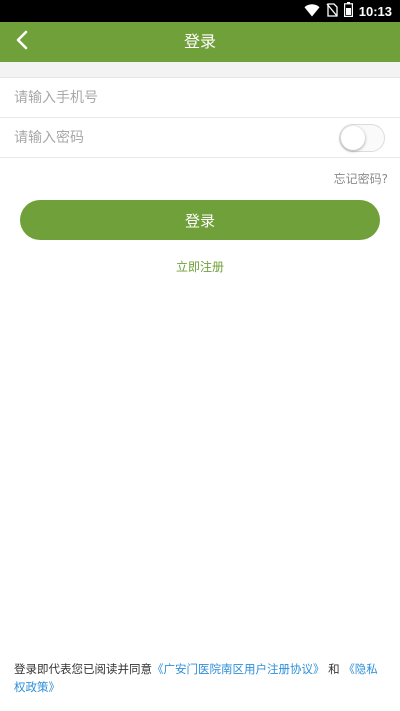  What do you see at coordinates (200, 678) in the screenshot?
I see `agreement-text: 登录即代表您已阅读并同意《广安门医院南区用户注册协议》 和 《隐私权政策》` at bounding box center [200, 678].